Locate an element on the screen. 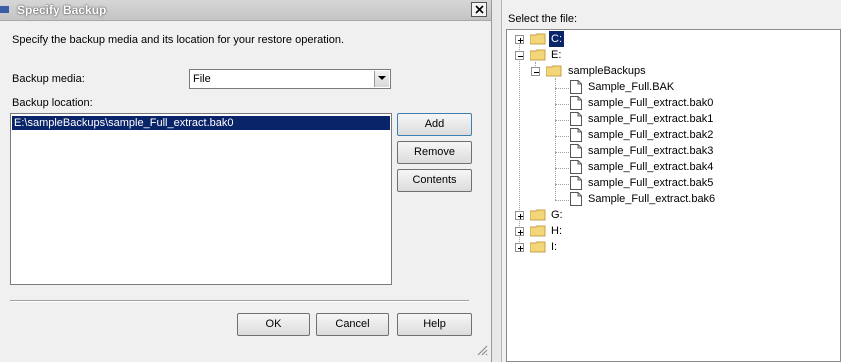 The image size is (841, 362). tree-node-label: I: is located at coordinates (554, 247).